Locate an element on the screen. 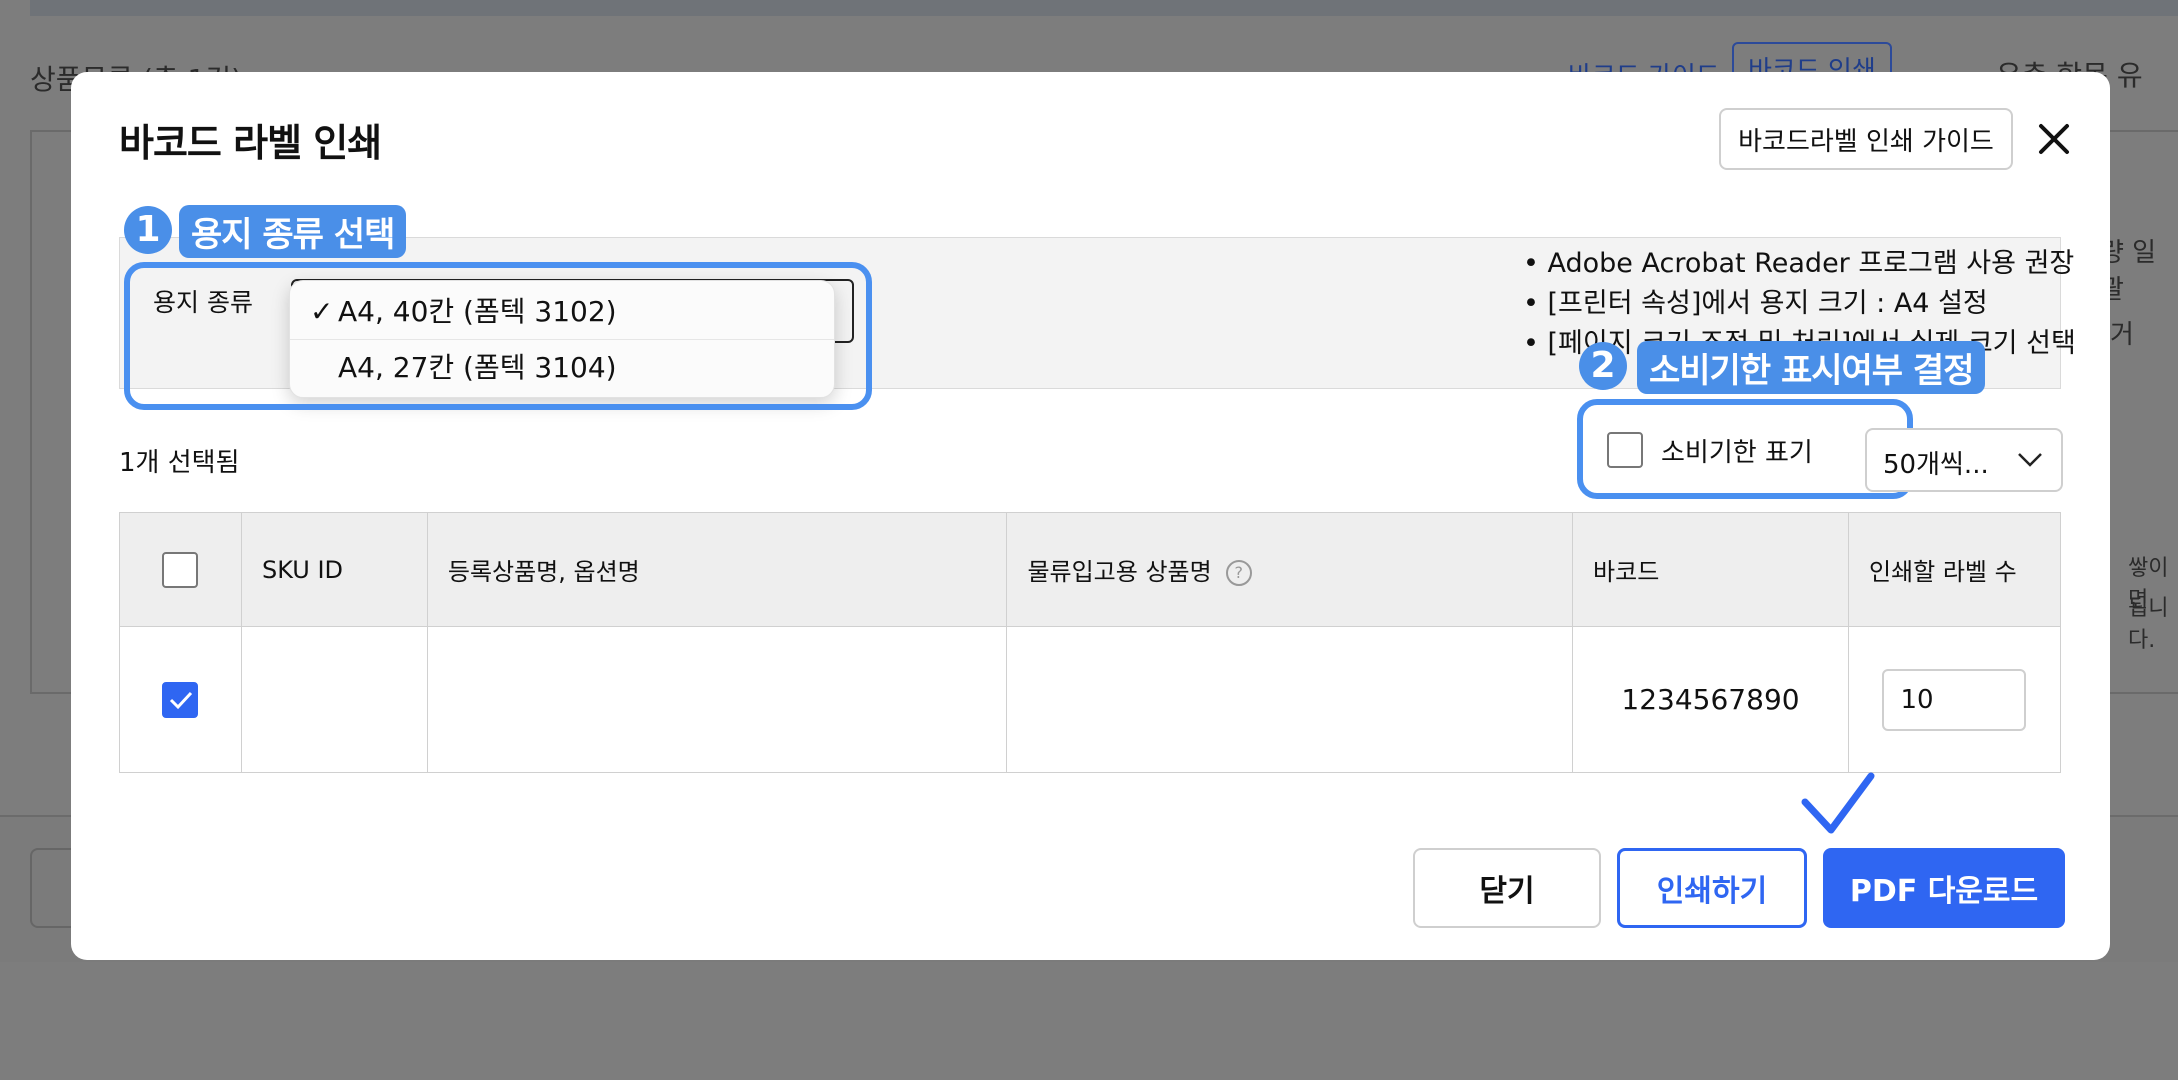 This screenshot has width=2178, height=1080. header-logistics-name: 물류입고용 상품명? is located at coordinates (1290, 569).